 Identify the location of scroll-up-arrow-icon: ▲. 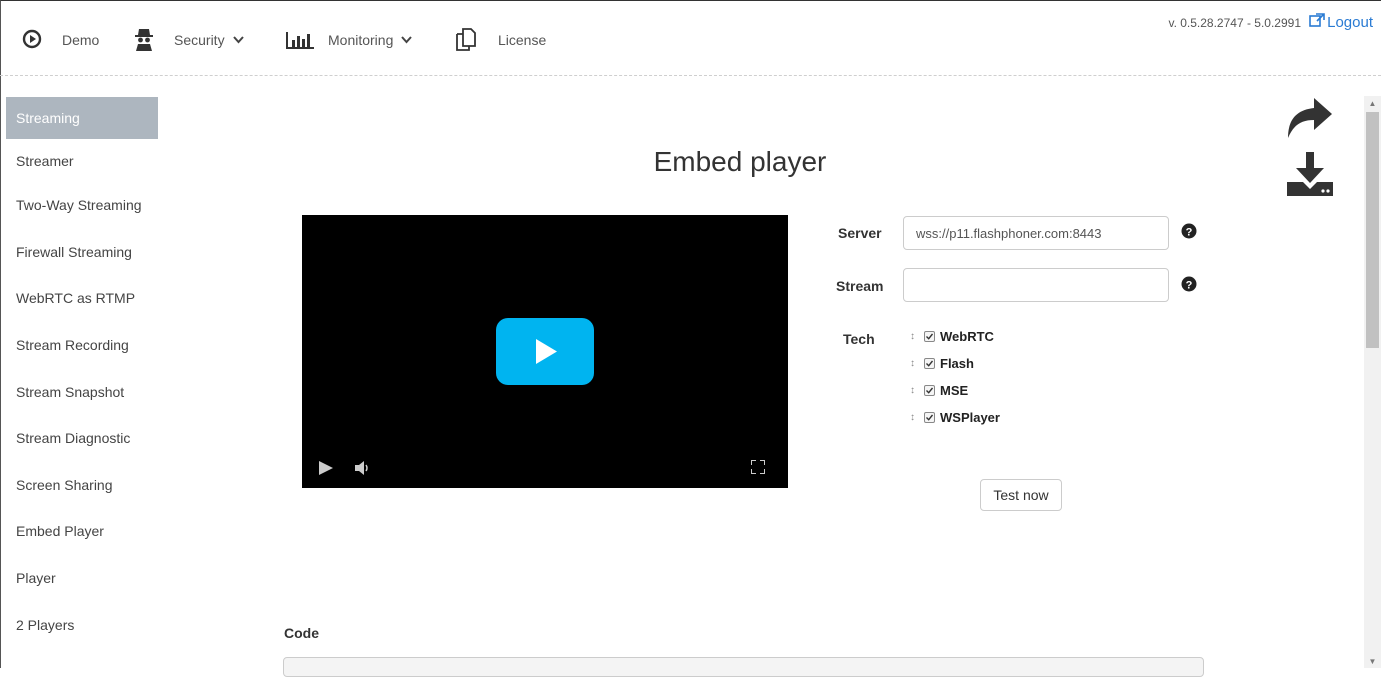
(1372, 103).